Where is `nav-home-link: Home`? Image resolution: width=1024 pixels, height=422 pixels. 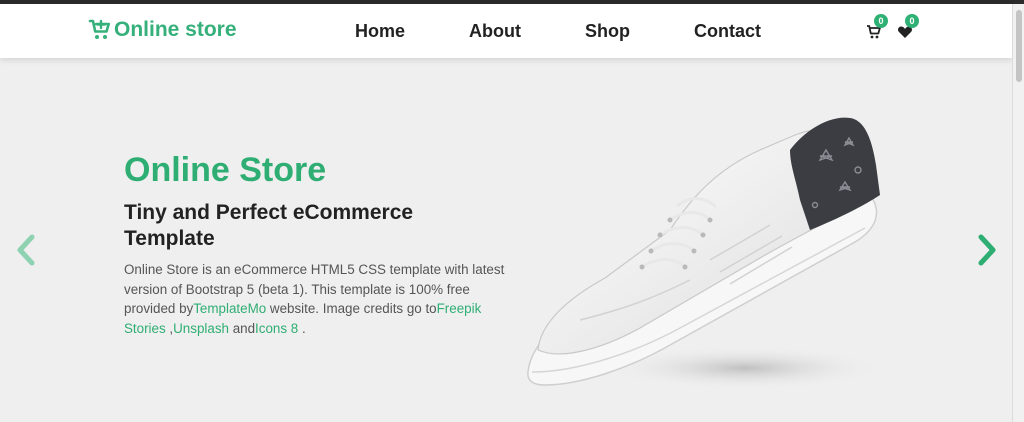 nav-home-link: Home is located at coordinates (380, 31).